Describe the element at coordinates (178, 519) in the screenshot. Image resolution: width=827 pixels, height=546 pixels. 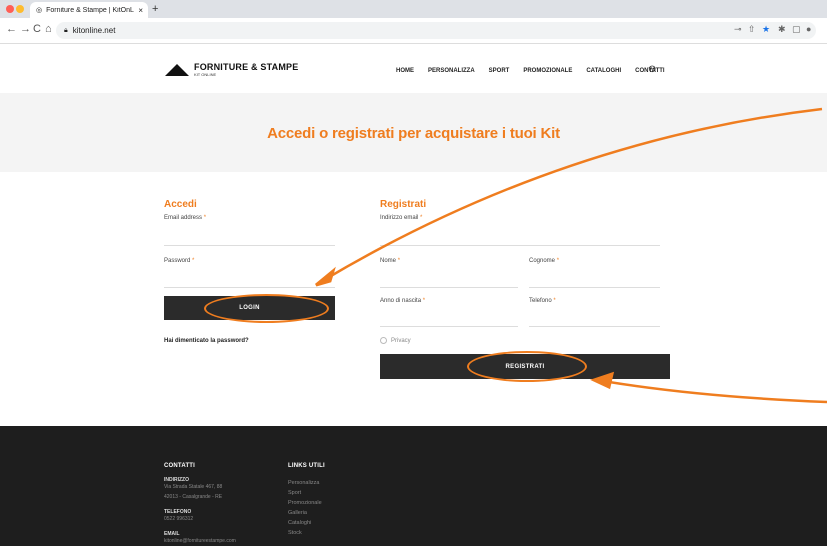
I see `footer-telefono: 0522 996312` at that location.